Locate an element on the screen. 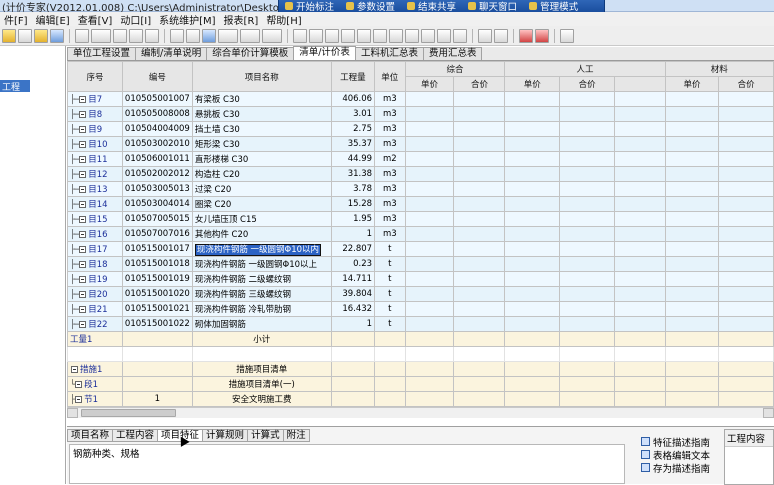 The height and width of the screenshot is (485, 774). cell-code: 010515001017 is located at coordinates (157, 249).